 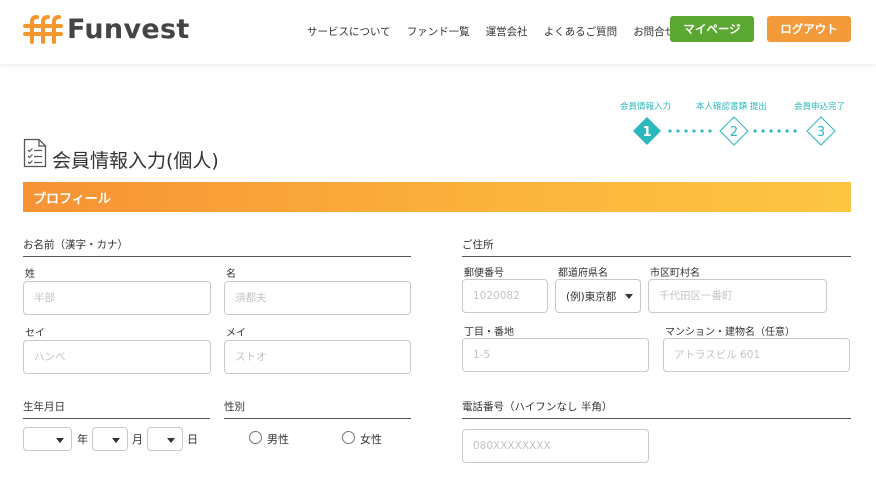 I want to click on birth-year-select, so click(x=47, y=439).